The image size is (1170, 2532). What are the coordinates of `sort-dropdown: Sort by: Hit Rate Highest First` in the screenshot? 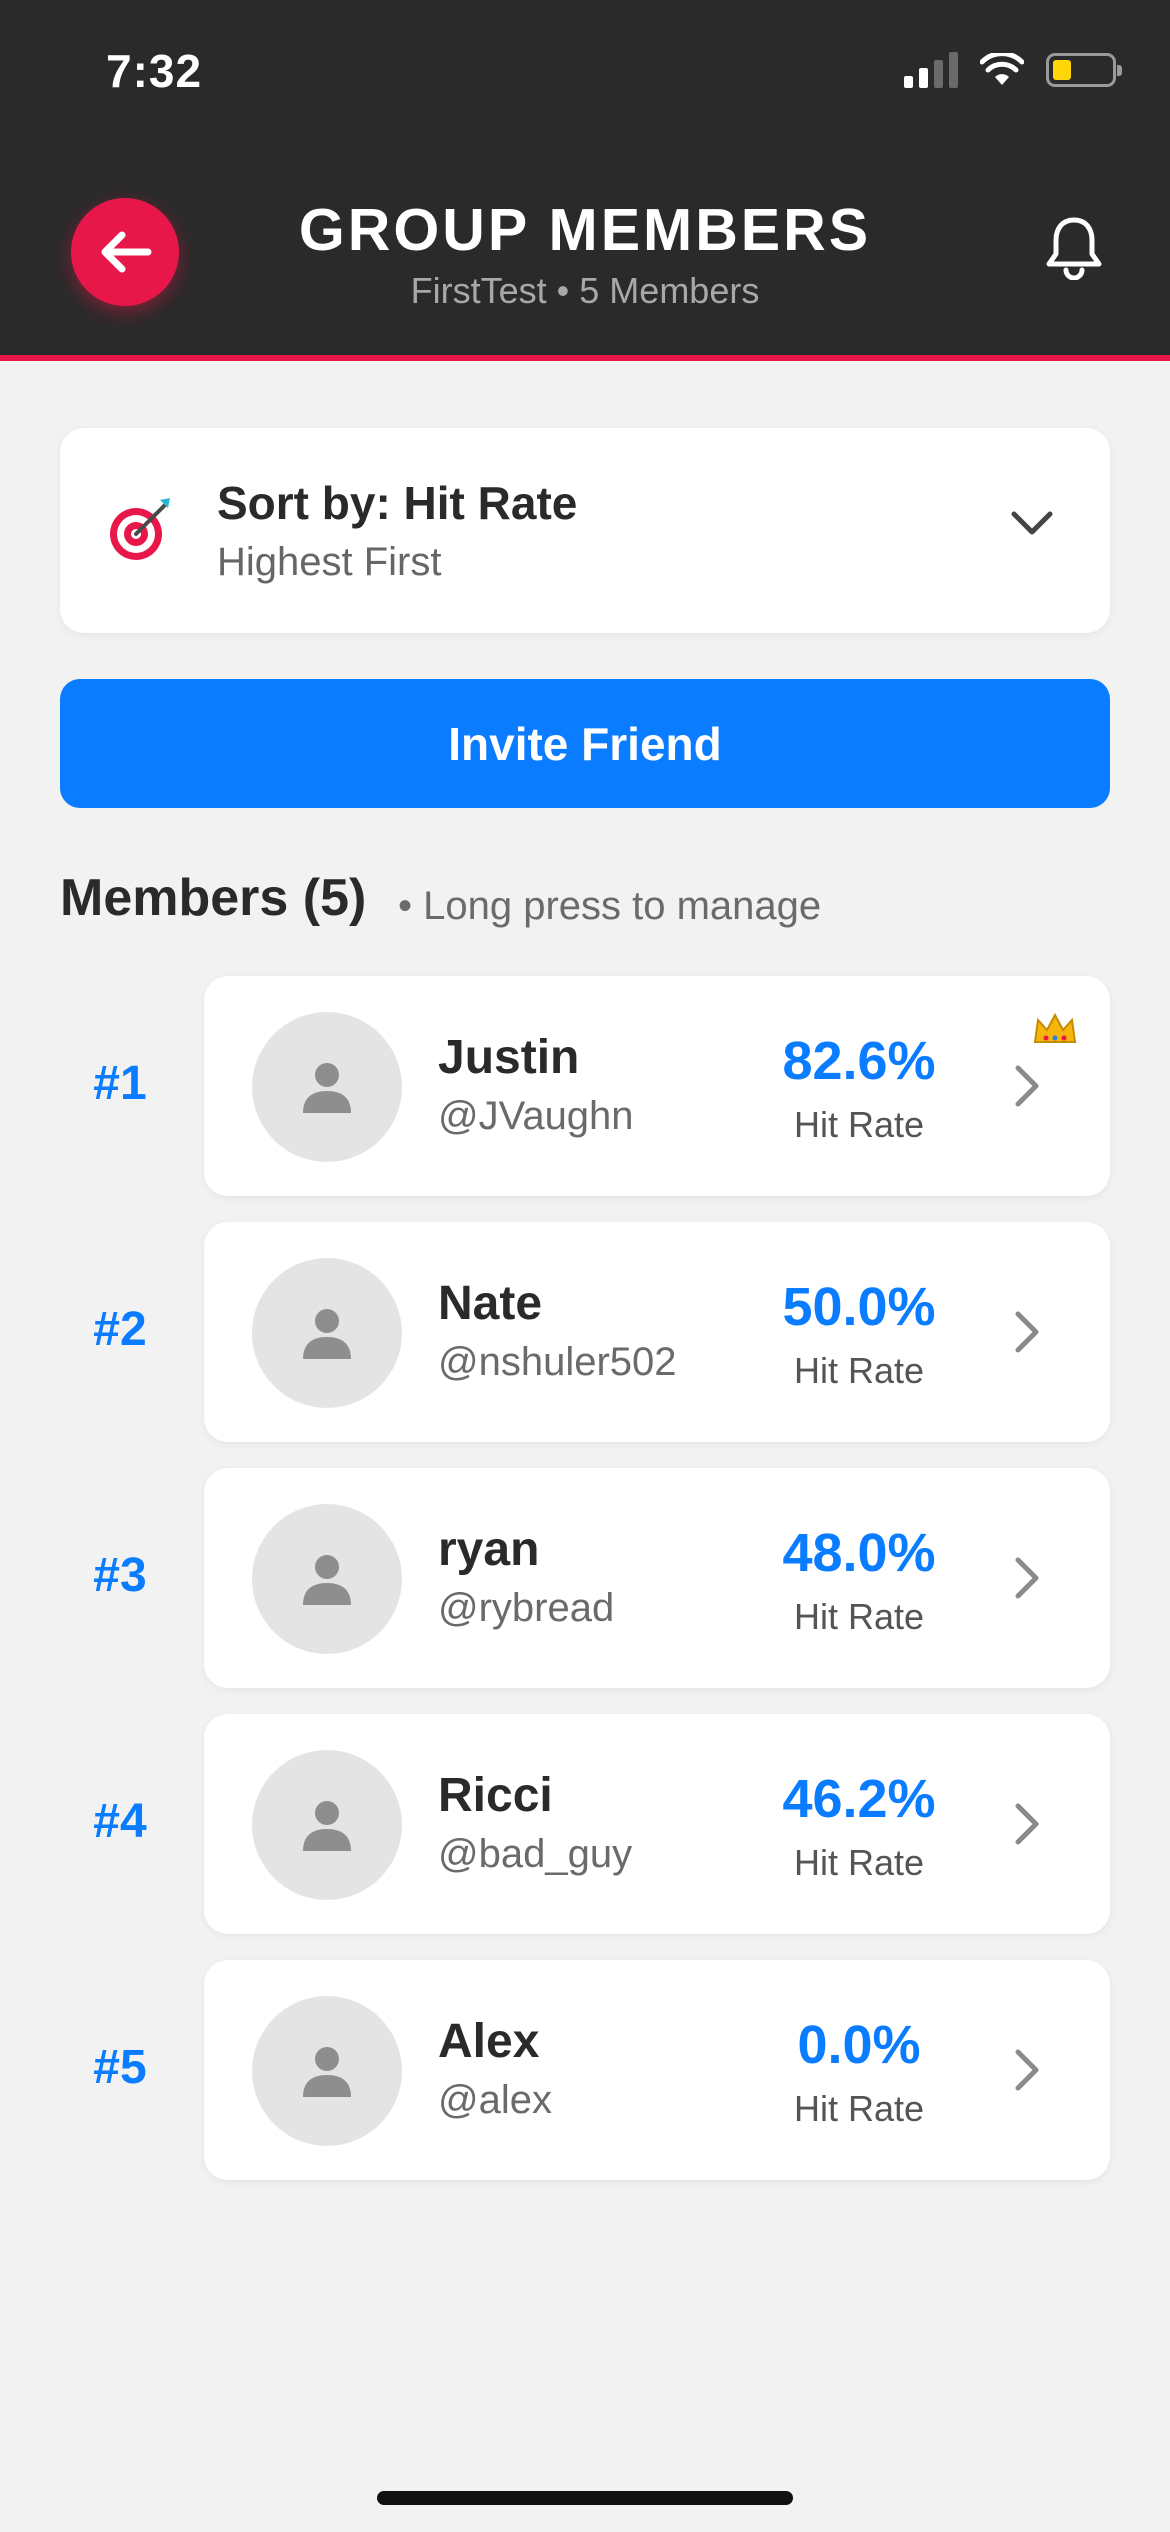 It's located at (585, 530).